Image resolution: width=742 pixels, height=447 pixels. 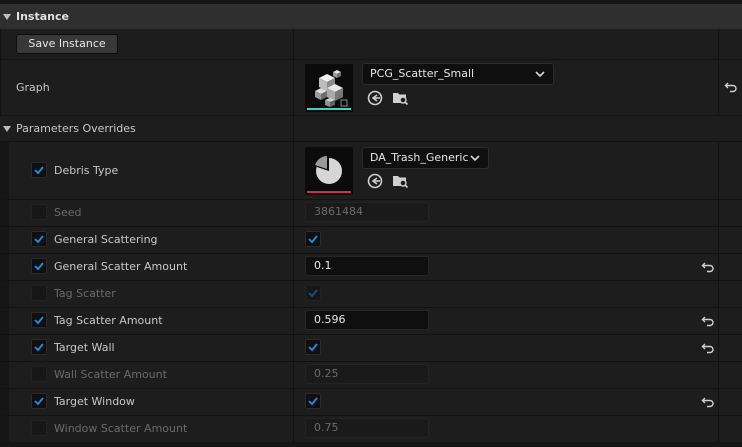 I want to click on wall-scatter-amount-override-checkbox, so click(x=39, y=374).